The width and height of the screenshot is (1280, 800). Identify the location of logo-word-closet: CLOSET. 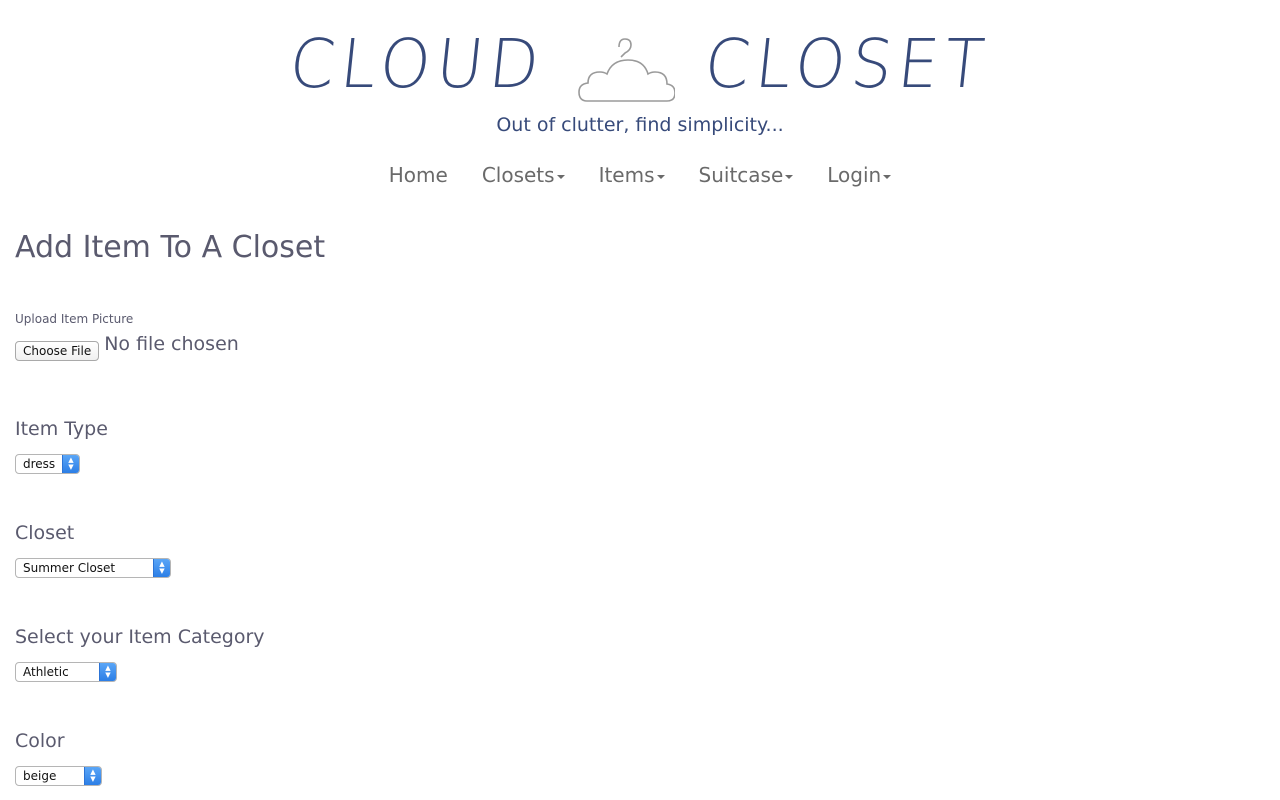
(847, 65).